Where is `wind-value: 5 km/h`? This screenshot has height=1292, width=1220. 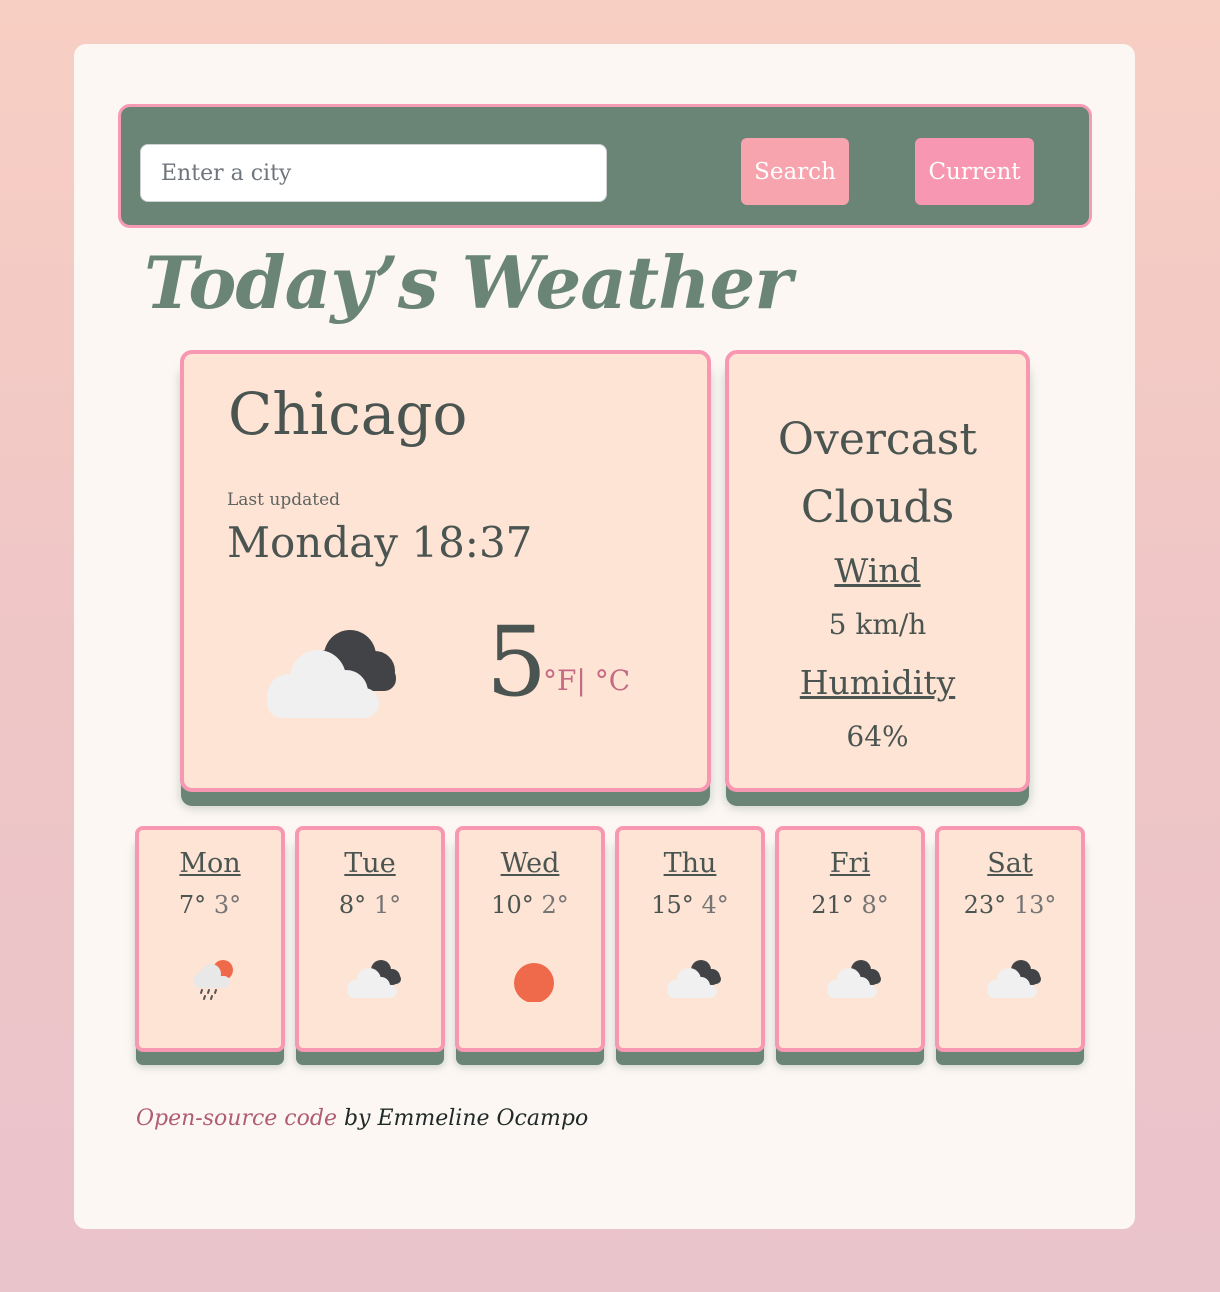
wind-value: 5 km/h is located at coordinates (877, 624).